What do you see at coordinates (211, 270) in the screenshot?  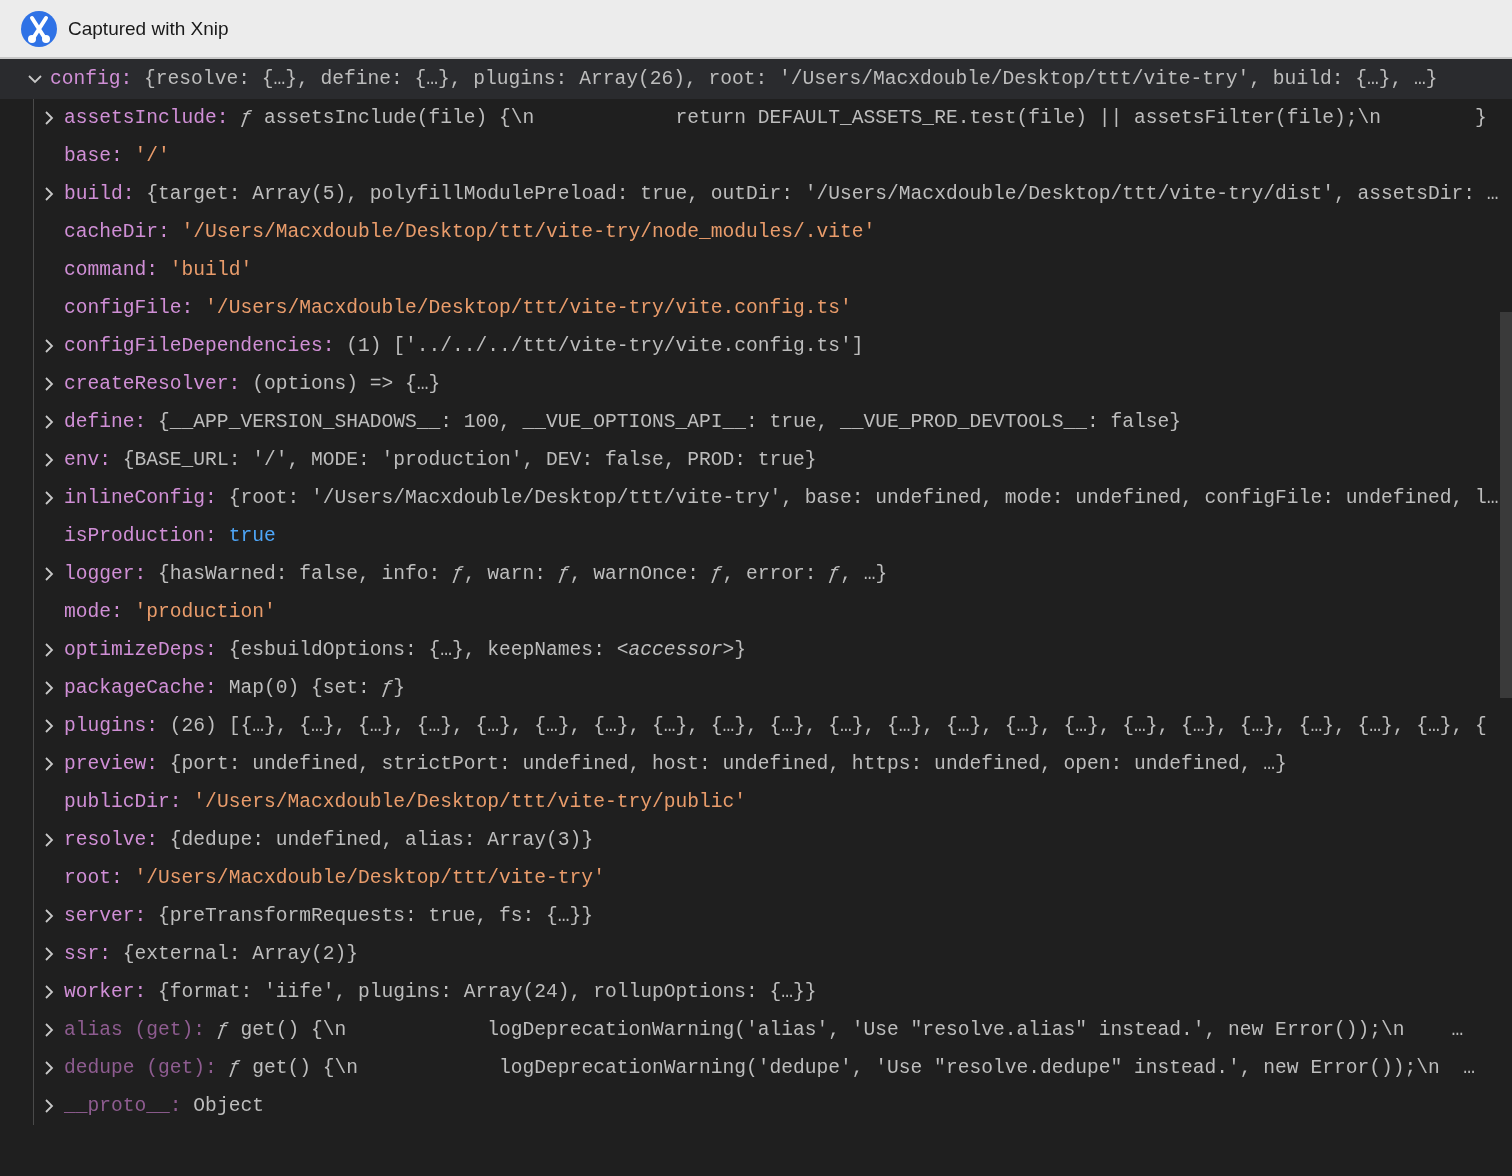 I see `property-value: 'build'` at bounding box center [211, 270].